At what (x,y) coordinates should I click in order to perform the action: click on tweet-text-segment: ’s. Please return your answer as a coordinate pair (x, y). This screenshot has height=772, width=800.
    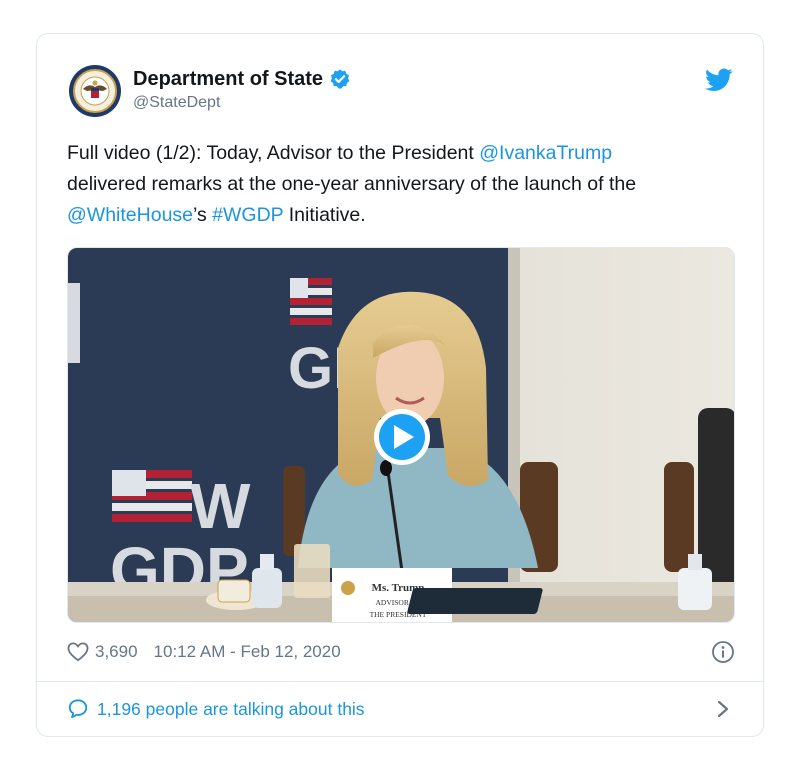
    Looking at the image, I should click on (203, 215).